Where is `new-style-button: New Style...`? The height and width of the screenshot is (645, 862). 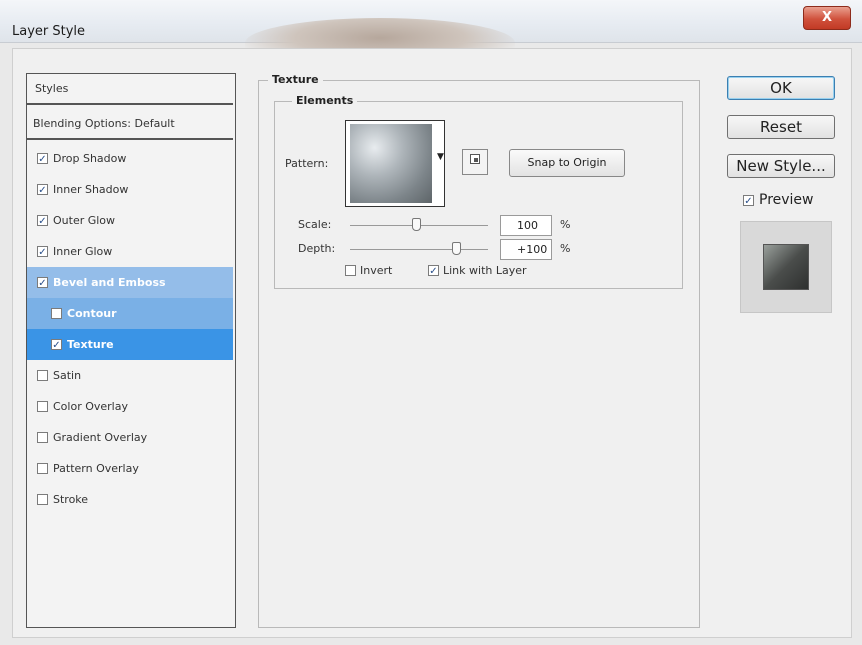 new-style-button: New Style... is located at coordinates (781, 166).